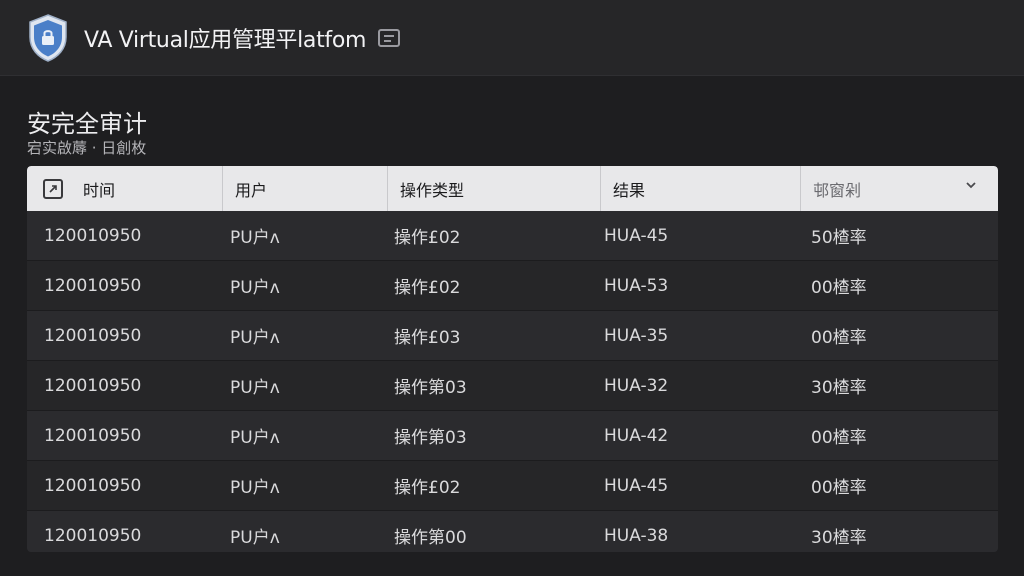 Image resolution: width=1024 pixels, height=576 pixels. What do you see at coordinates (430, 538) in the screenshot?
I see `cell-operation: 操作第00` at bounding box center [430, 538].